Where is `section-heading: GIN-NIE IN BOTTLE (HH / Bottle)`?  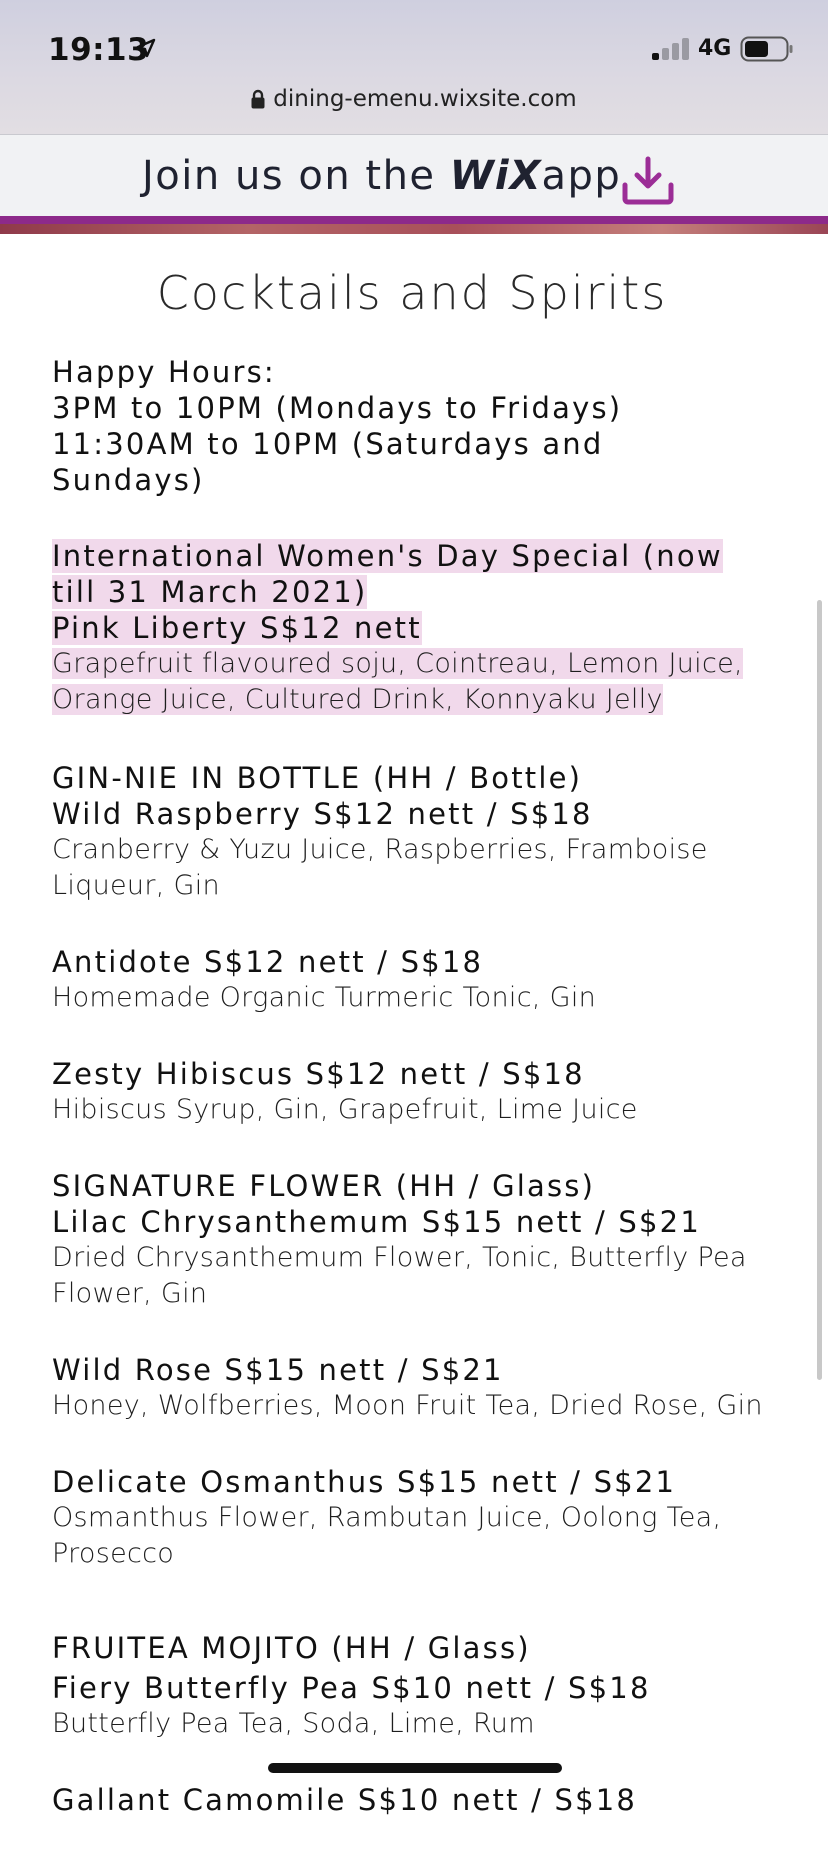 section-heading: GIN-NIE IN BOTTLE (HH / Bottle) is located at coordinates (317, 778).